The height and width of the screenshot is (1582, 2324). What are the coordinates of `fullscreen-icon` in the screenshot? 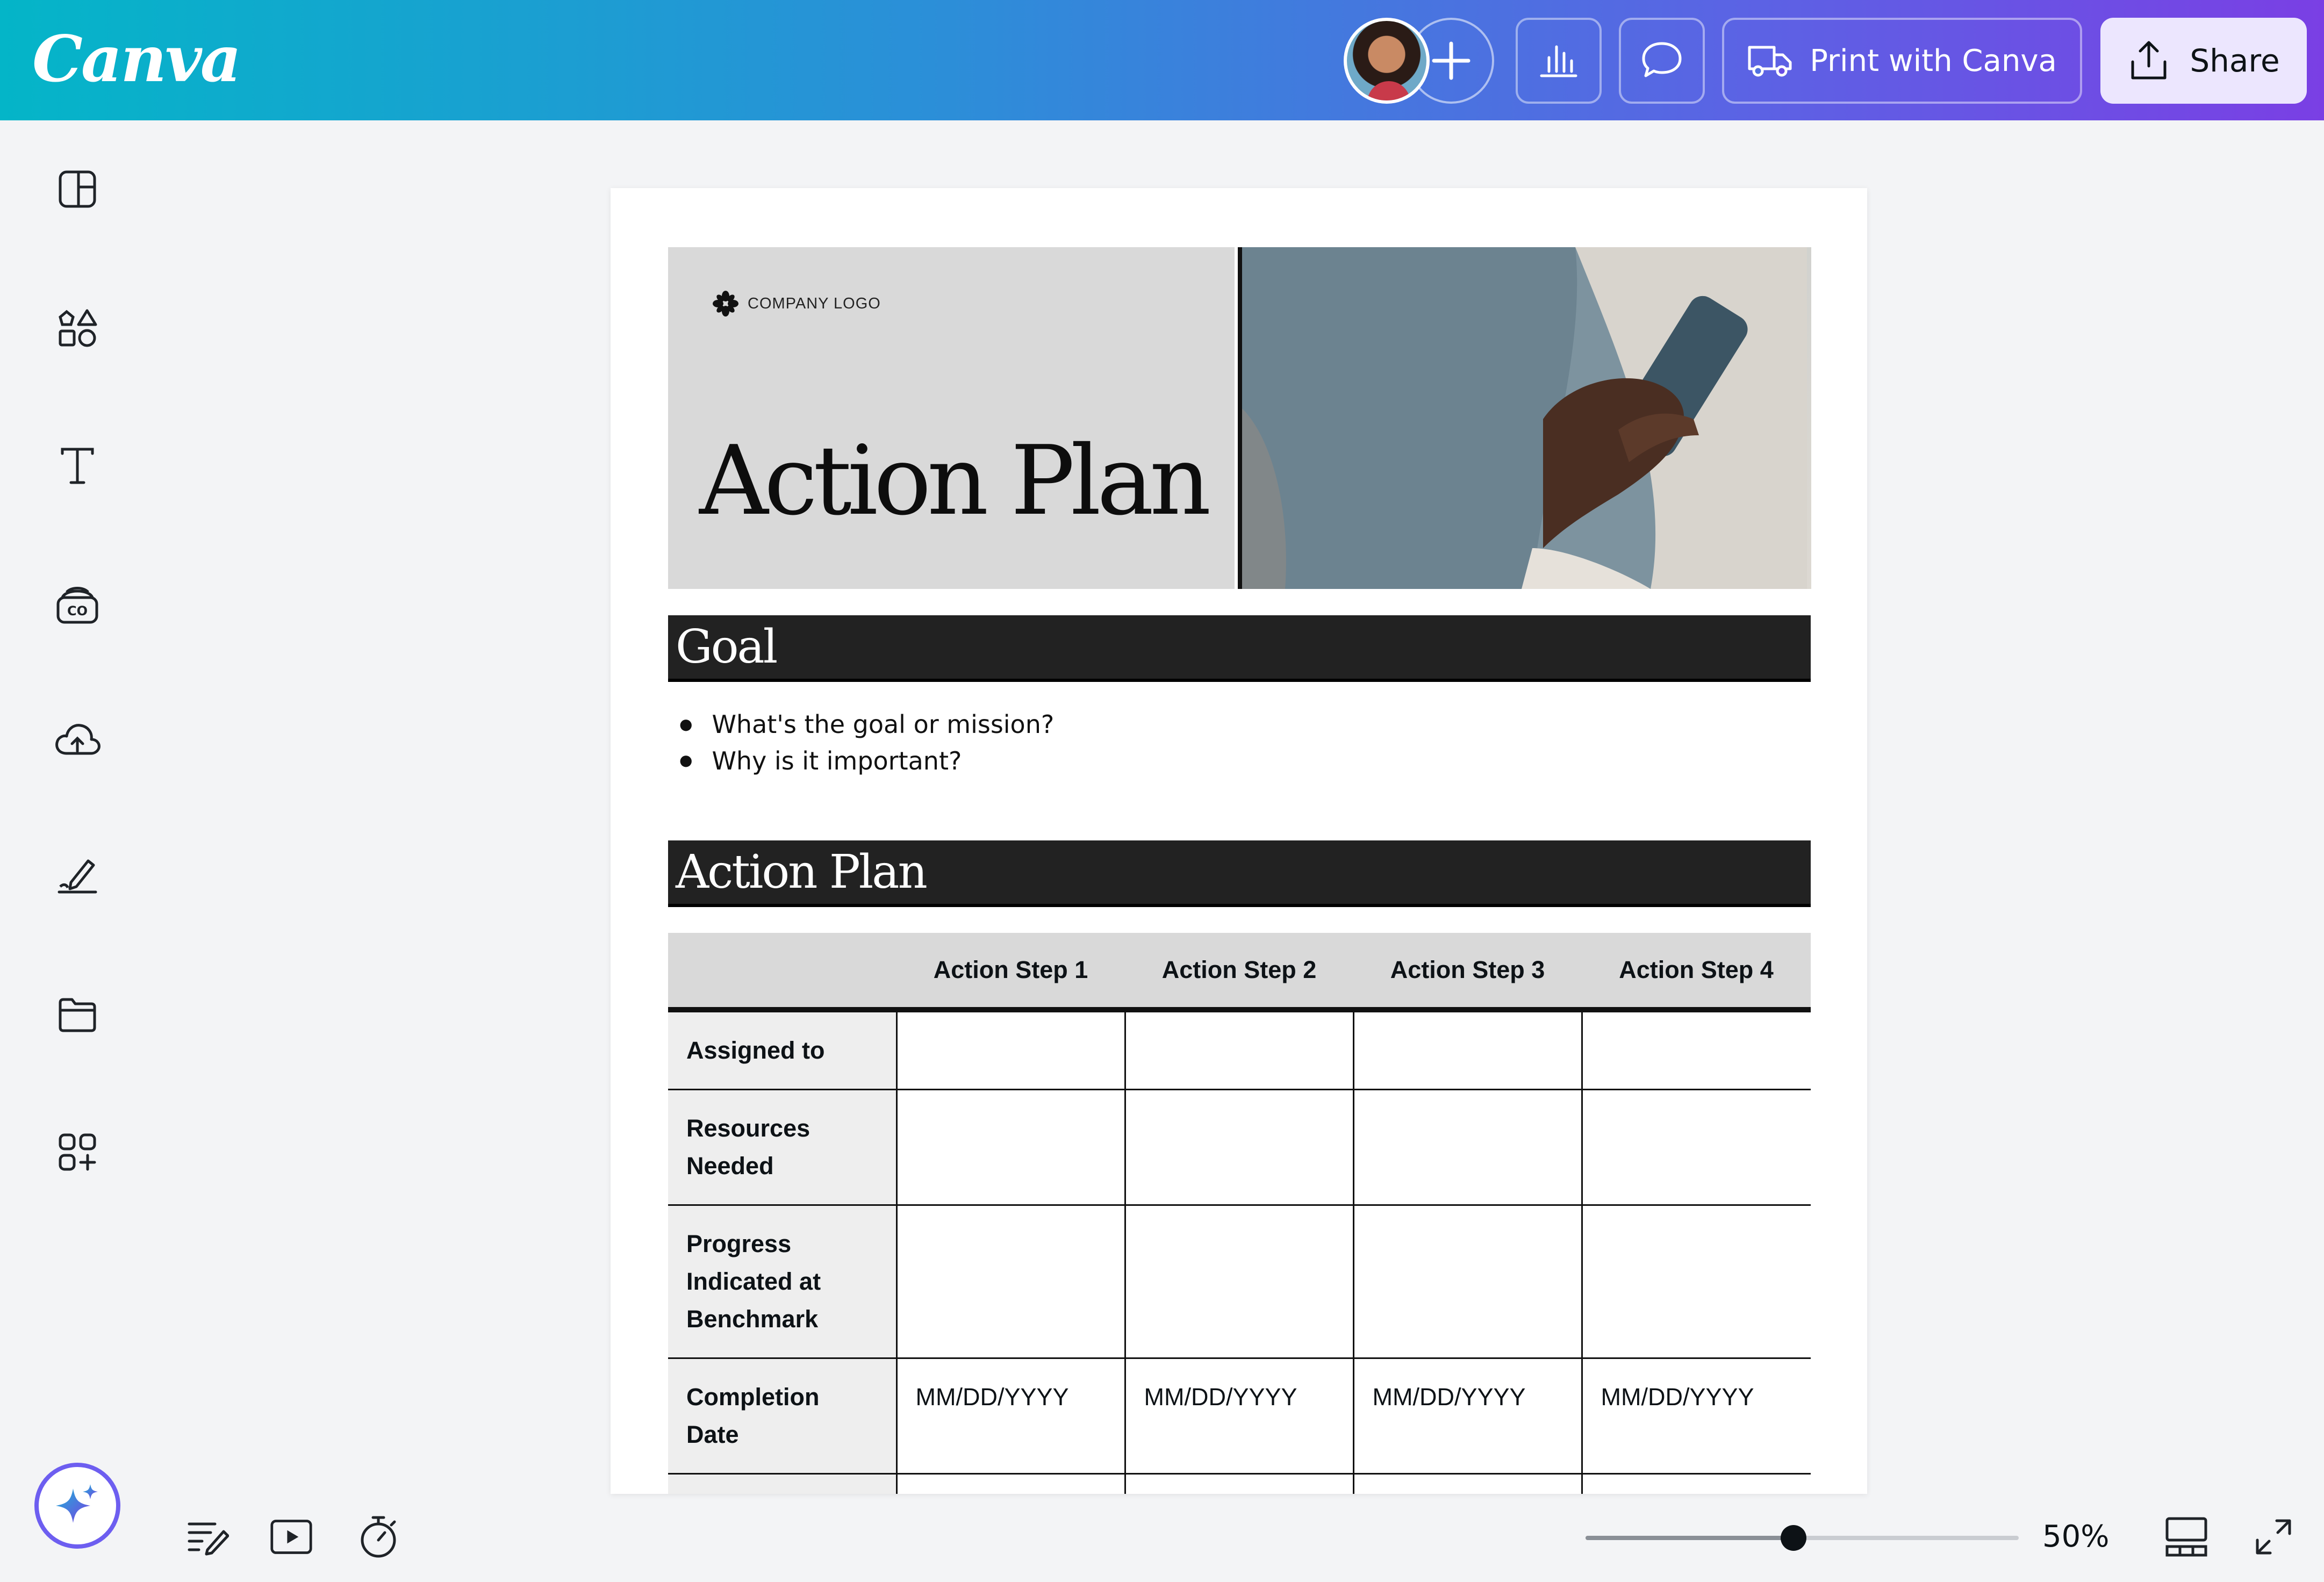 It's located at (2273, 1537).